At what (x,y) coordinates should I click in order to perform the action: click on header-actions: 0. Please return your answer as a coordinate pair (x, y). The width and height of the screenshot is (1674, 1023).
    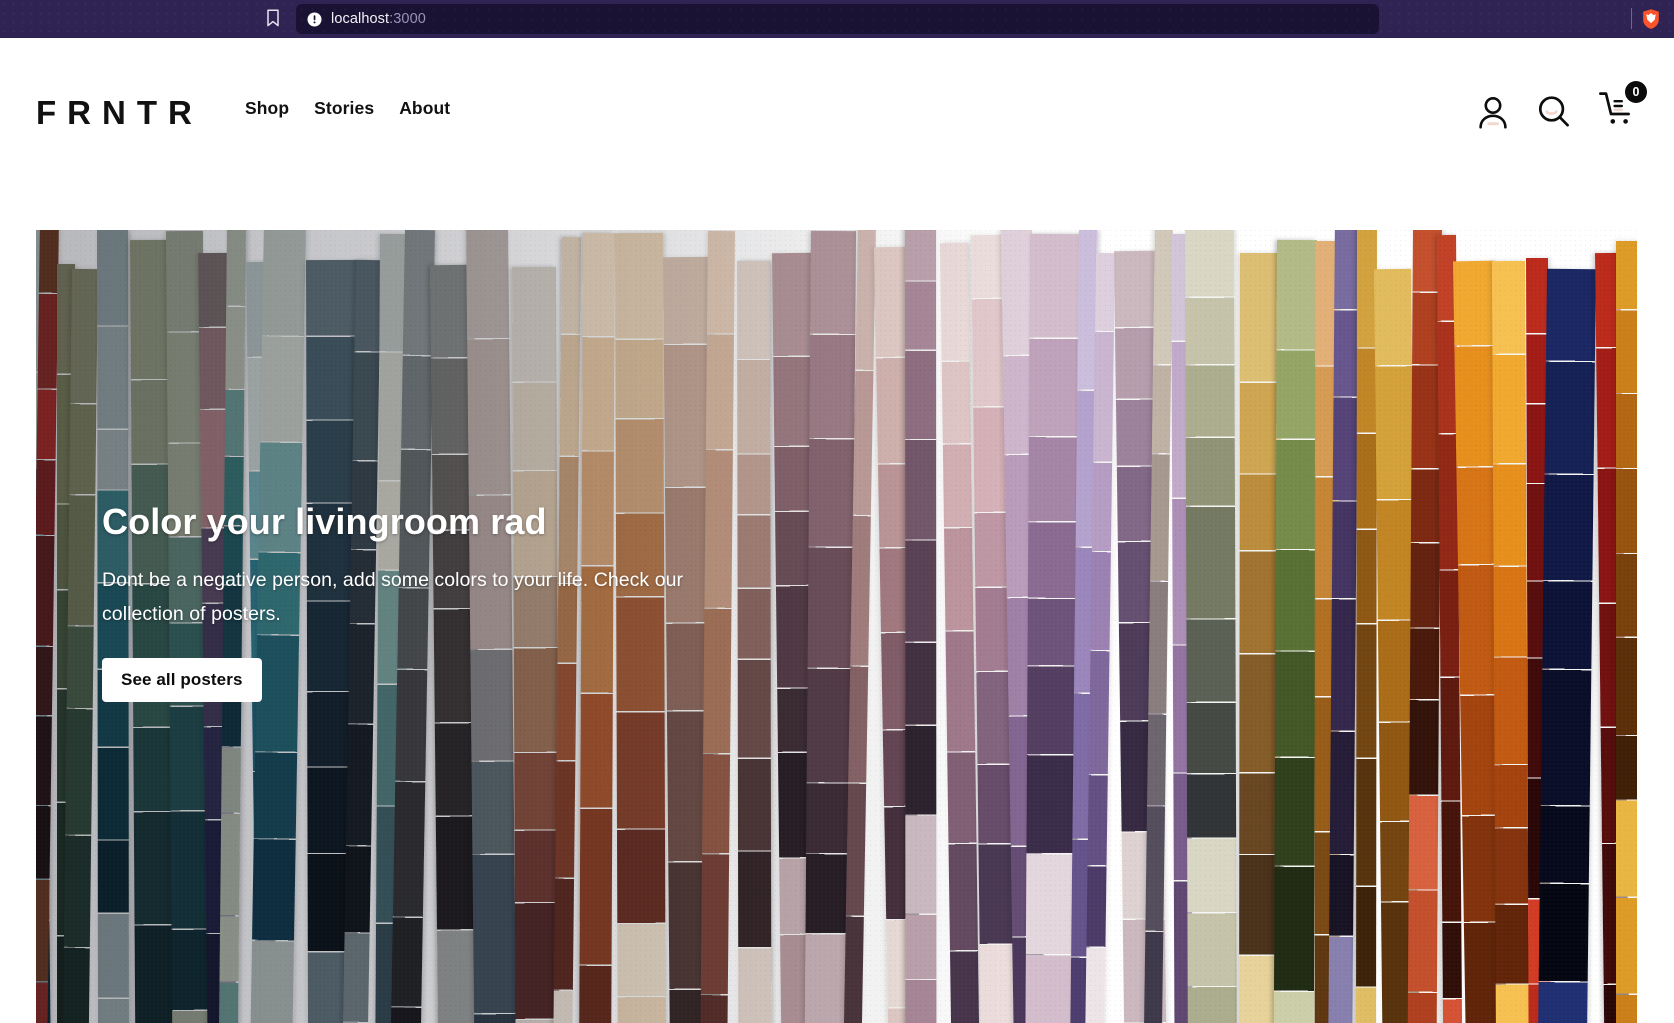
    Looking at the image, I should click on (1561, 107).